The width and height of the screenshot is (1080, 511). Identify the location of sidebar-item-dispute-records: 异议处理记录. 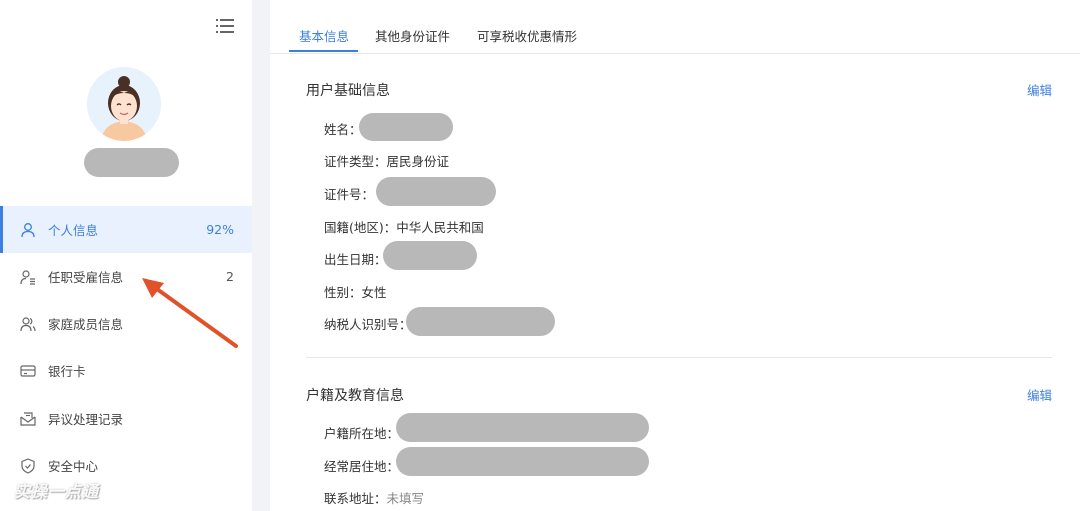
(126, 418).